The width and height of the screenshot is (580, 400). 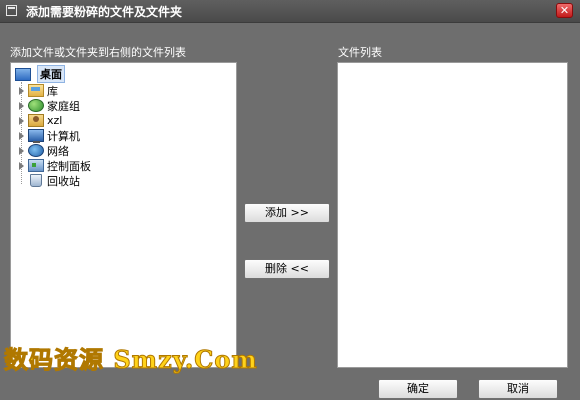 What do you see at coordinates (69, 166) in the screenshot?
I see `tree-item-label: 控制面板` at bounding box center [69, 166].